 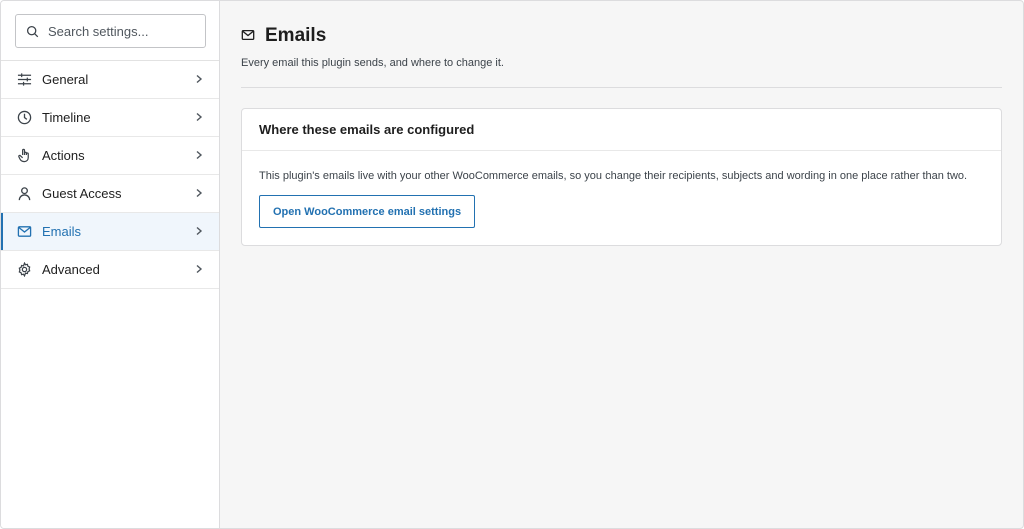 What do you see at coordinates (71, 269) in the screenshot?
I see `sidebar-item-label: Advanced` at bounding box center [71, 269].